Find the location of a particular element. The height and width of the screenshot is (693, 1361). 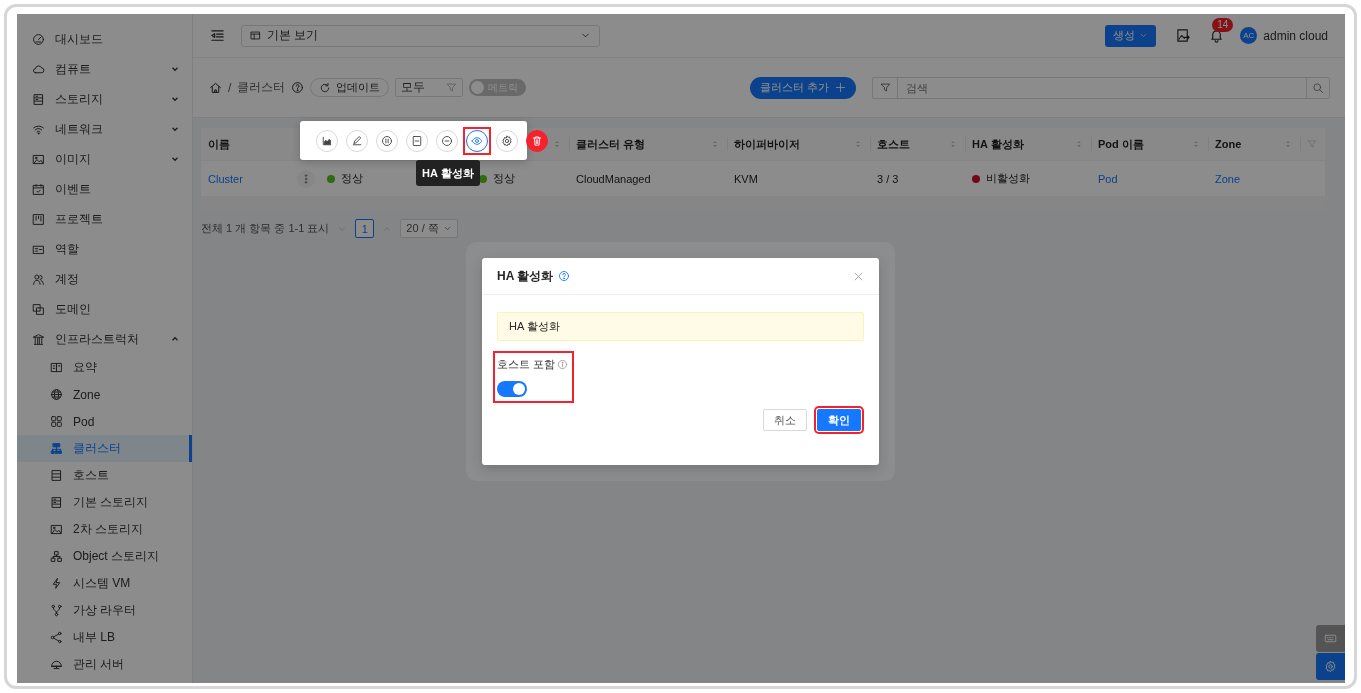

search-field: 검색 is located at coordinates (1101, 87).